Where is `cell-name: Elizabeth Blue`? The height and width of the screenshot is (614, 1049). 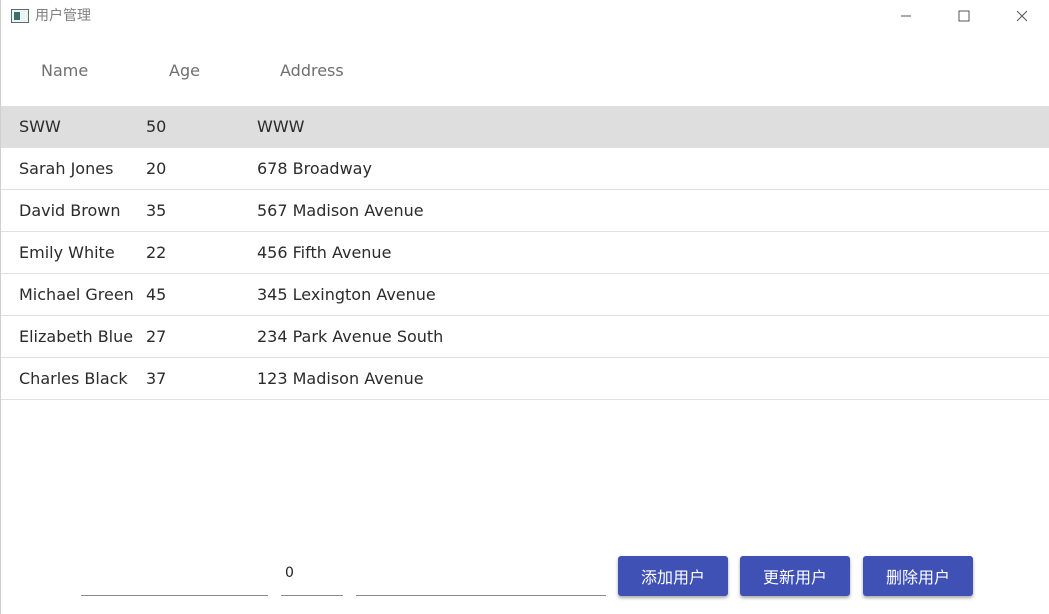 cell-name: Elizabeth Blue is located at coordinates (76, 336).